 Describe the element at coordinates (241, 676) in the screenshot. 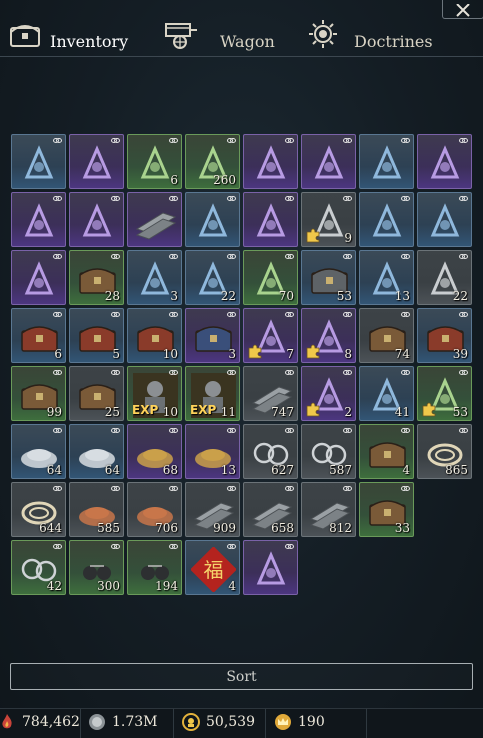

I see `sort-button: Sort` at that location.